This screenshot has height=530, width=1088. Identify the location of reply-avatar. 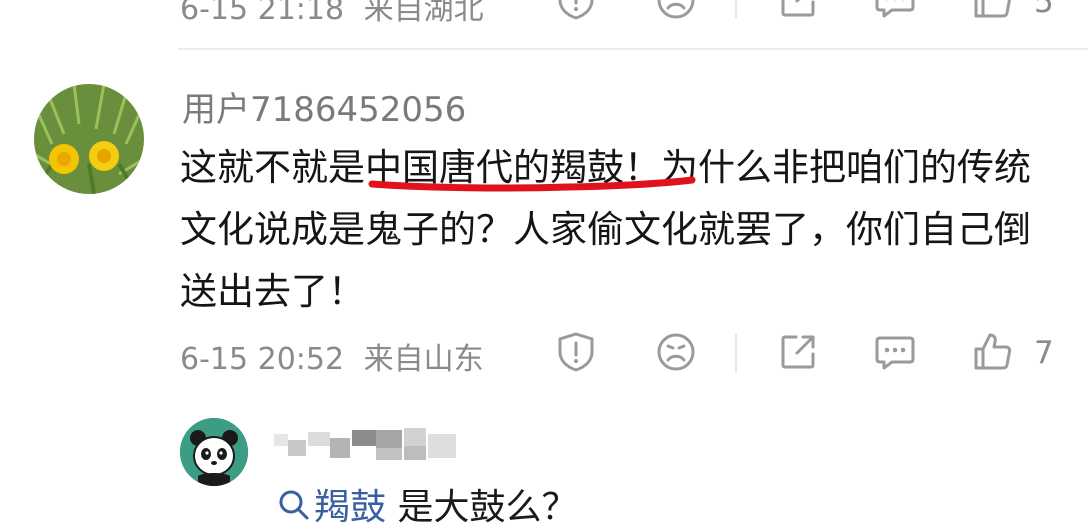
(214, 452).